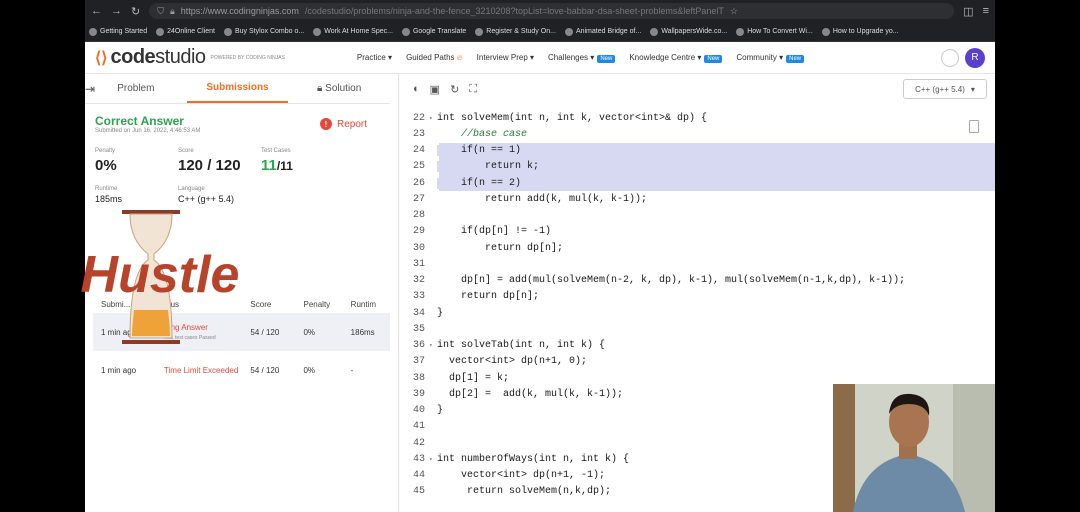 Image resolution: width=1080 pixels, height=512 pixels. What do you see at coordinates (697, 216) in the screenshot?
I see `code-line: 28` at bounding box center [697, 216].